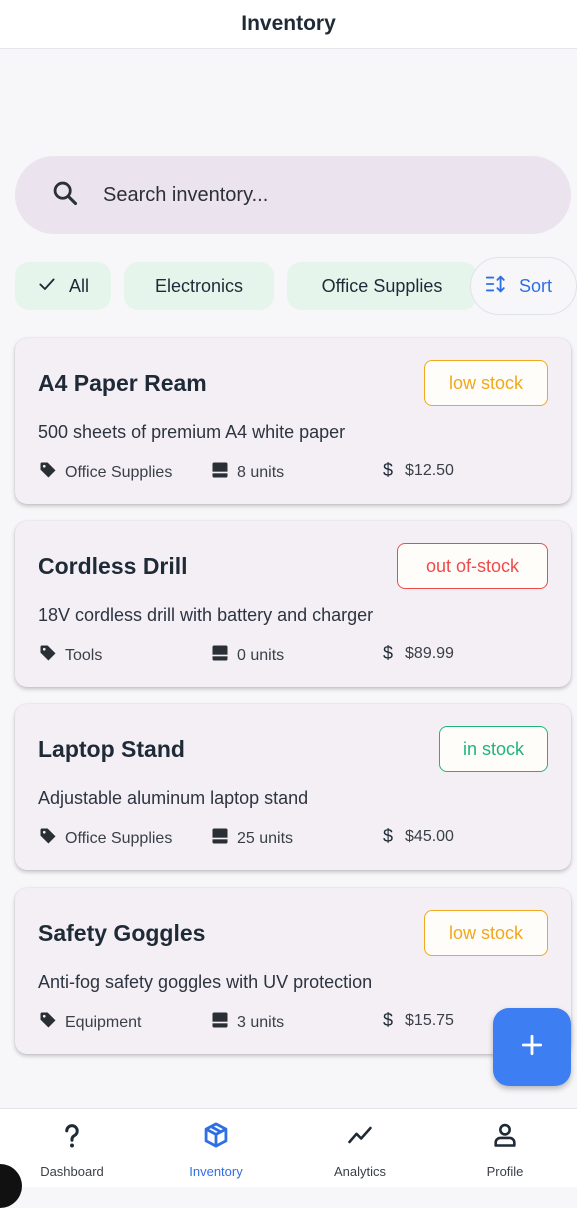 The height and width of the screenshot is (1208, 577). Describe the element at coordinates (360, 1131) in the screenshot. I see `trend-icon` at that location.